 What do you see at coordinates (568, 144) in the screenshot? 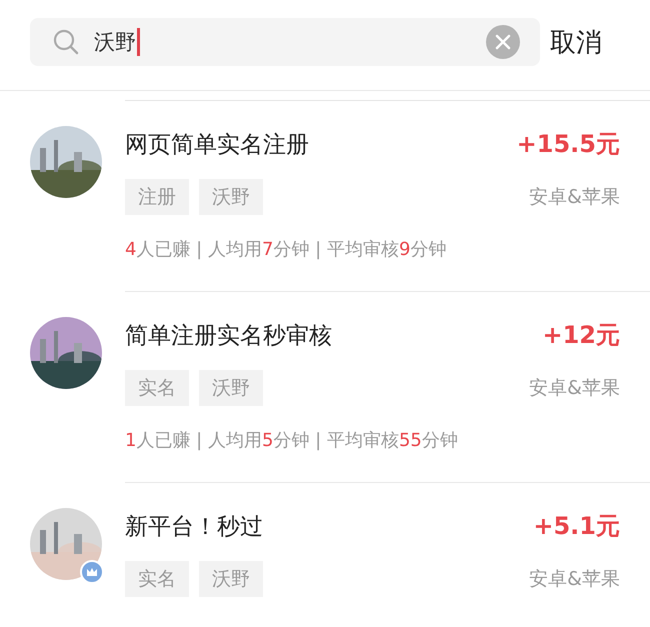
I see `task-reward: +15.5元` at bounding box center [568, 144].